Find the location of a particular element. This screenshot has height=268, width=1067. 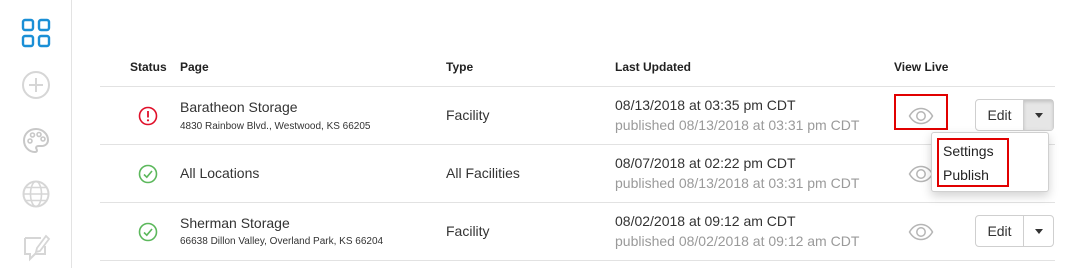

header-type: Type is located at coordinates (460, 67).